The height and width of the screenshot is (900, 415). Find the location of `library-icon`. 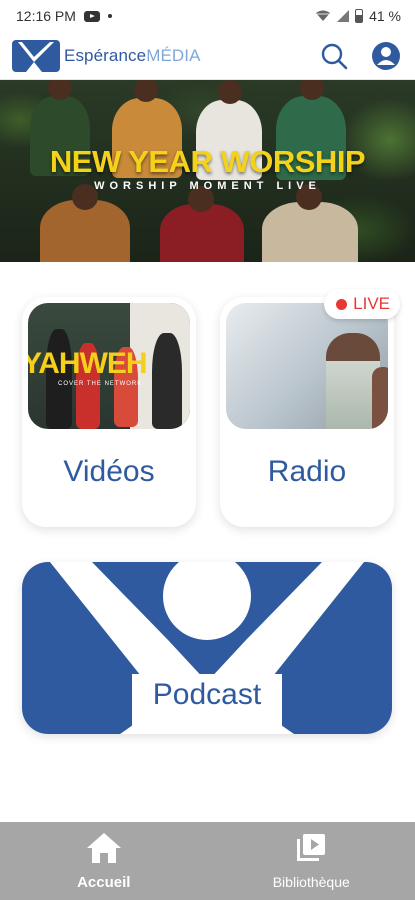

library-icon is located at coordinates (311, 848).